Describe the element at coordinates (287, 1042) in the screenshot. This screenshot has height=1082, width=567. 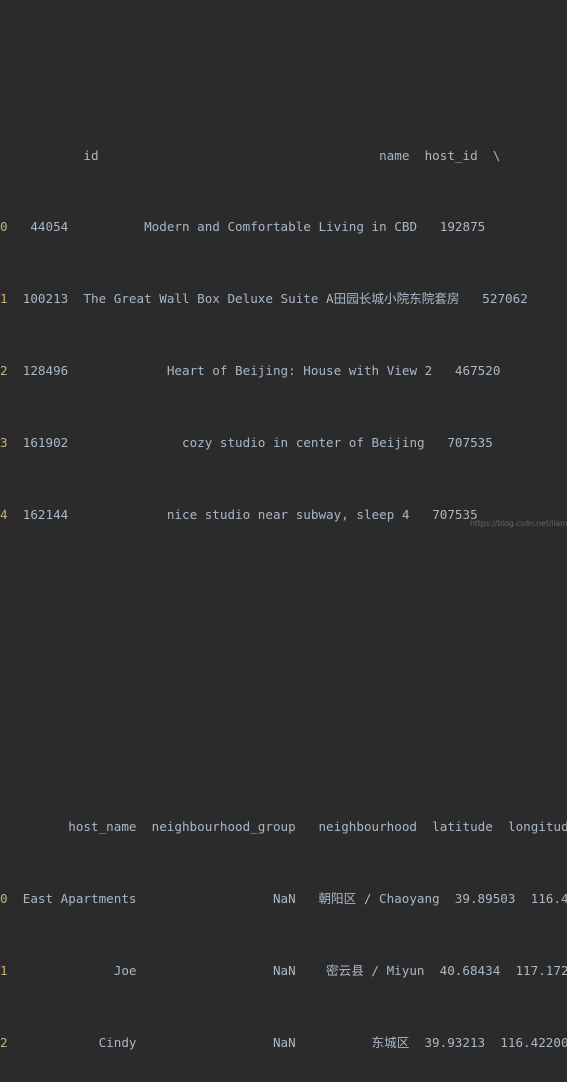
I see `row-values: Cindy NaN 东城区 39.93213 116.42200` at that location.